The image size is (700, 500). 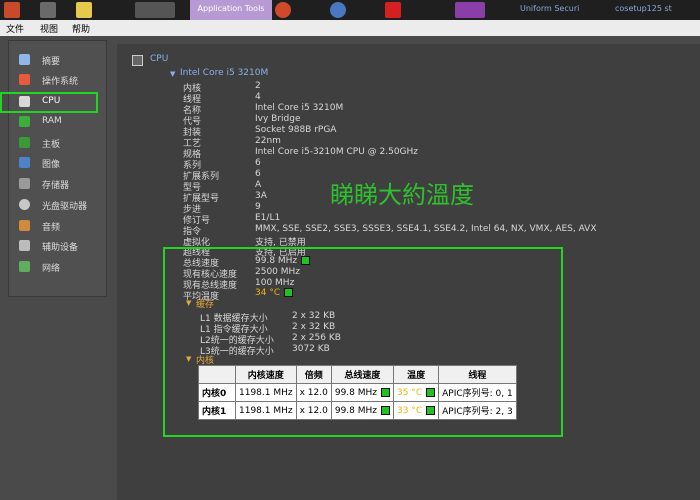 I want to click on motherboard-icon, so click(x=24, y=142).